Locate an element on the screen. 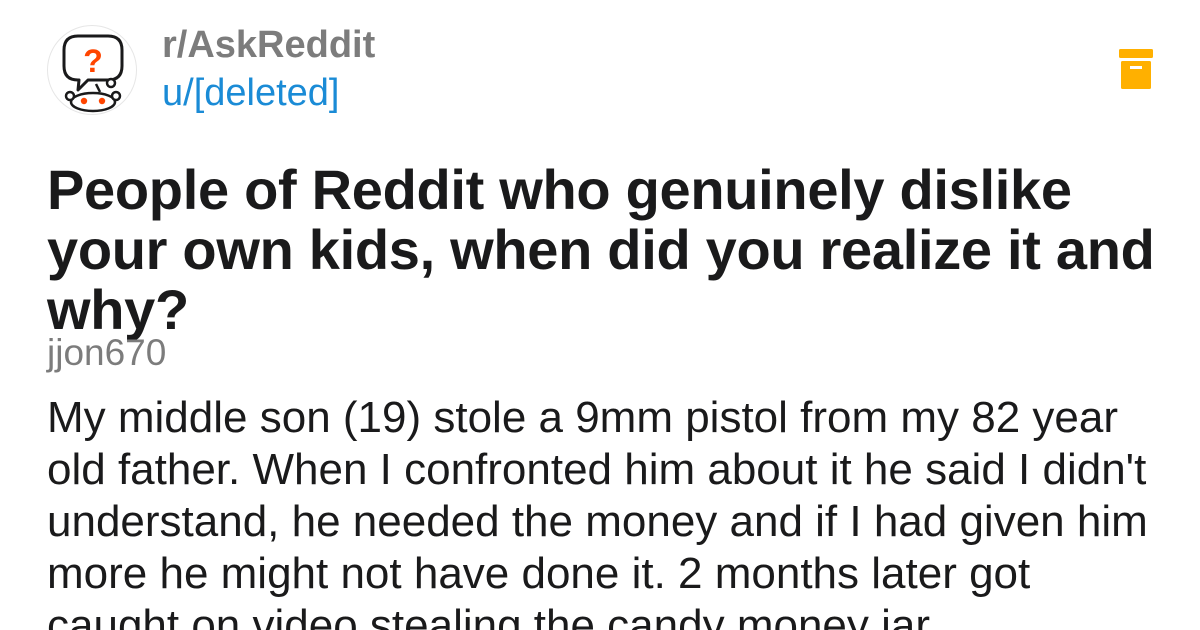 This screenshot has height=630, width=1200. post-author-link: u/[deleted] is located at coordinates (250, 93).